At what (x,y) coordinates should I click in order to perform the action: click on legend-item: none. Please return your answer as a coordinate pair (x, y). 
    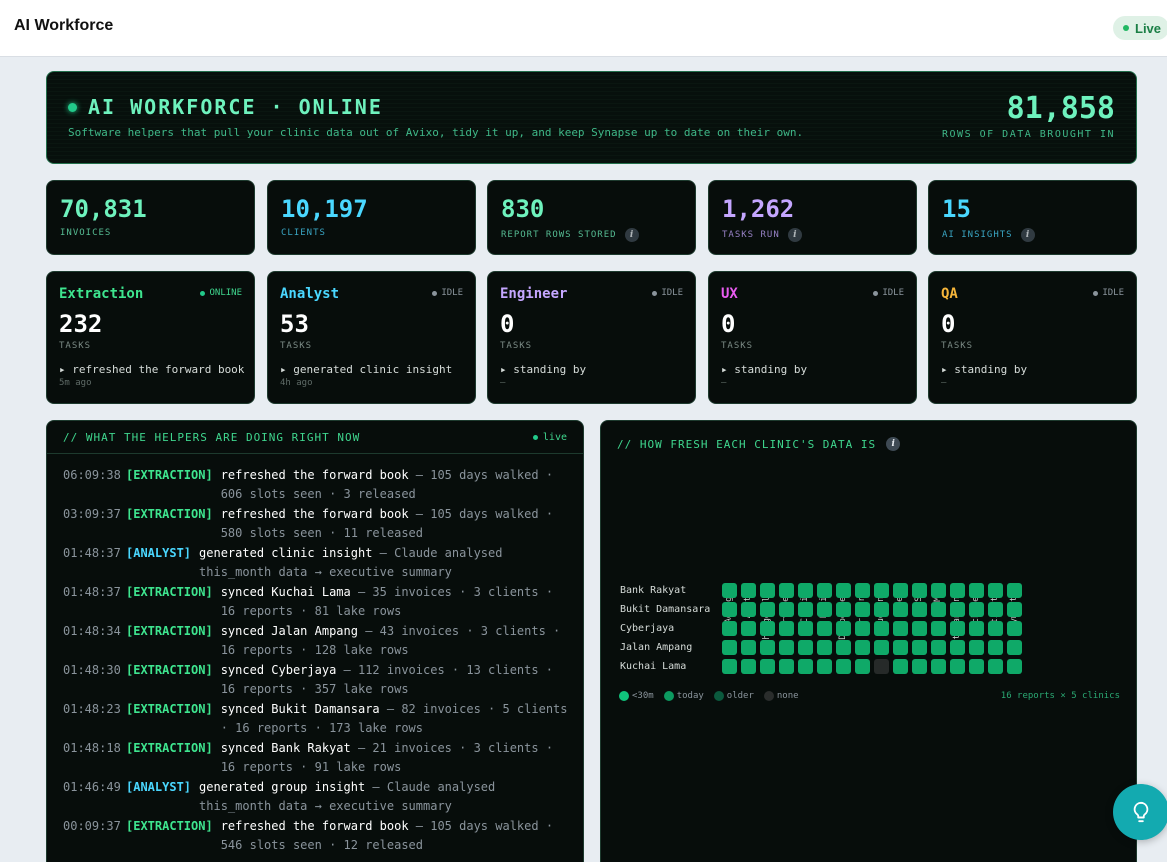
    Looking at the image, I should click on (781, 696).